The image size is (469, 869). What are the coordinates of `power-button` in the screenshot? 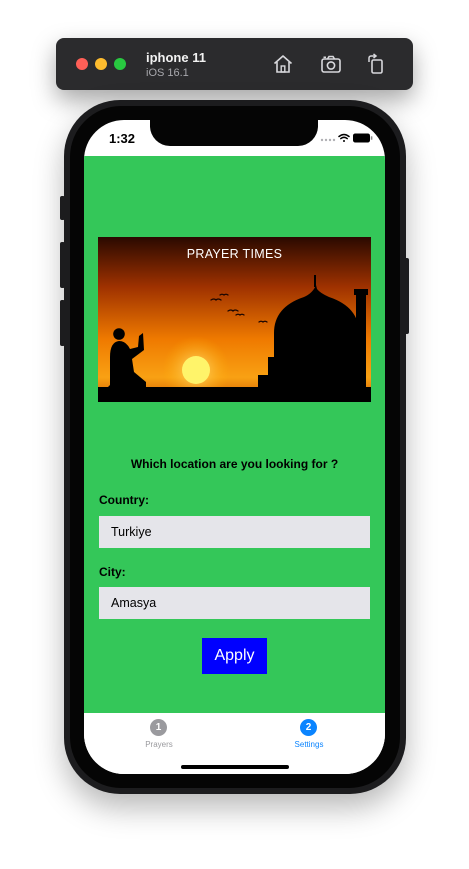 It's located at (406, 296).